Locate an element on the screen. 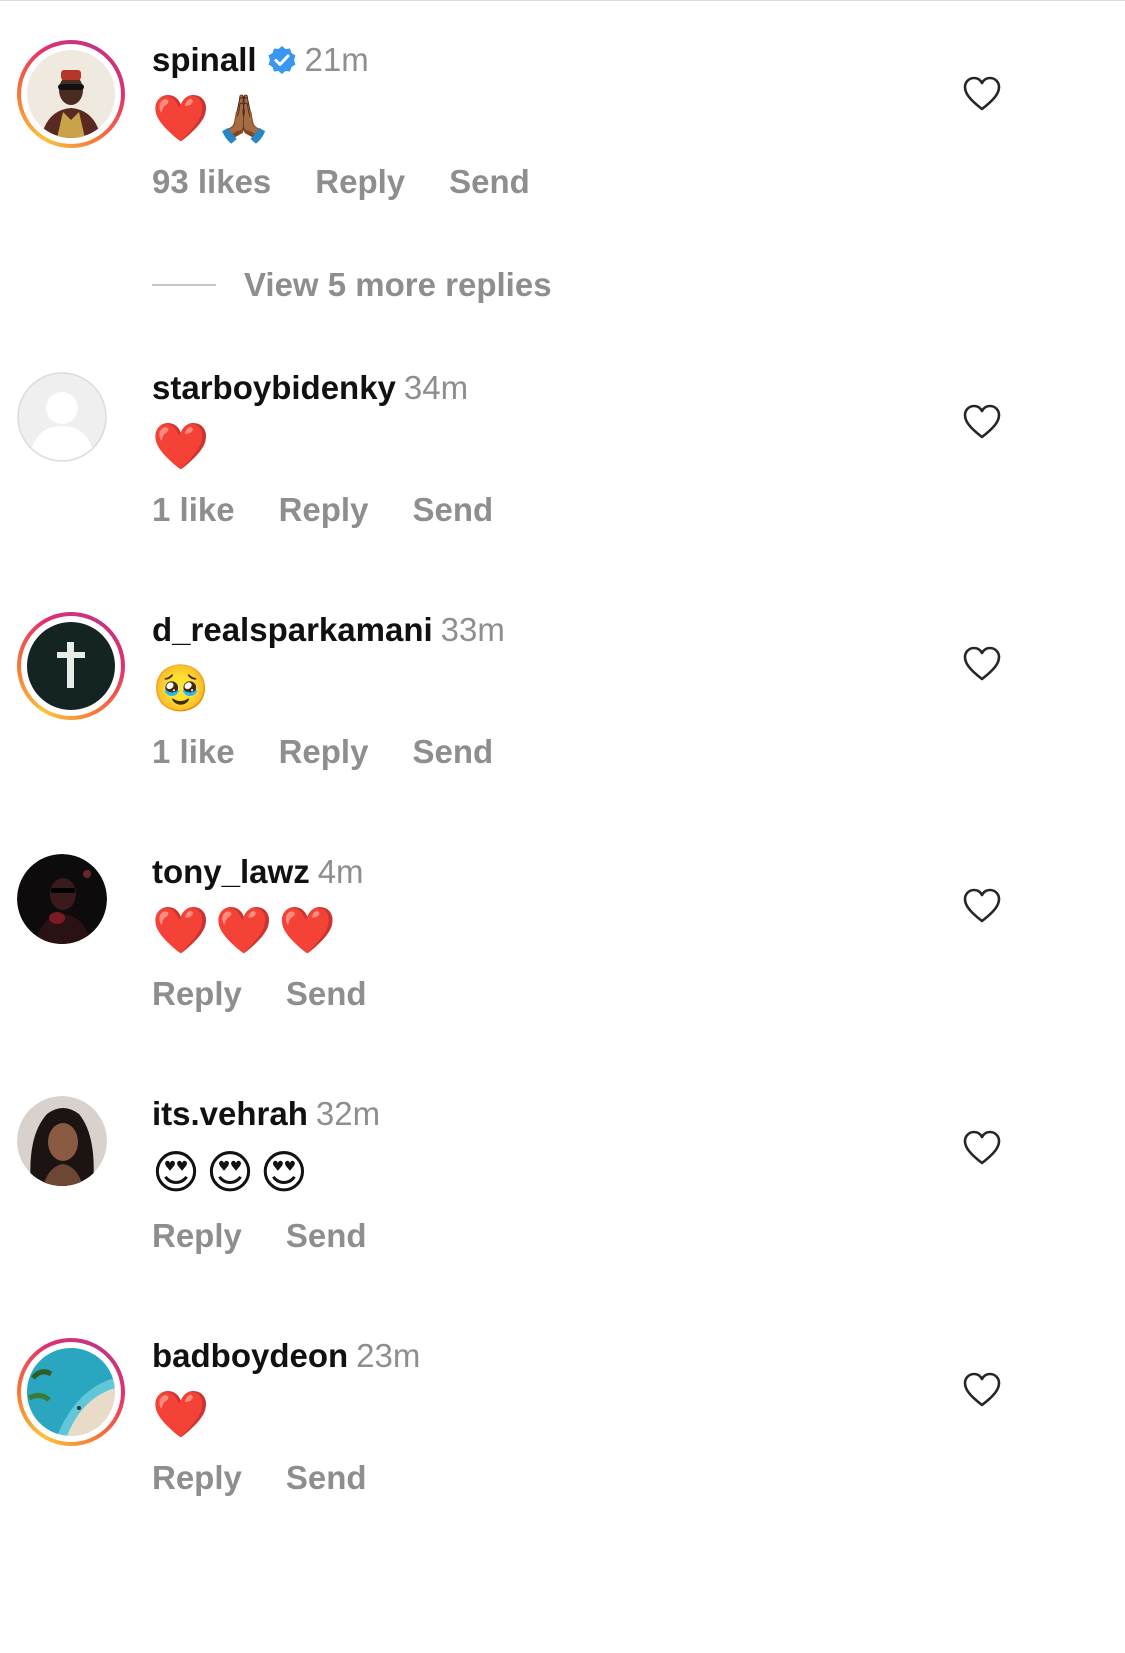  comment-item: its.vehrah 32m 😍😍😍 Reply Send is located at coordinates (562, 1194).